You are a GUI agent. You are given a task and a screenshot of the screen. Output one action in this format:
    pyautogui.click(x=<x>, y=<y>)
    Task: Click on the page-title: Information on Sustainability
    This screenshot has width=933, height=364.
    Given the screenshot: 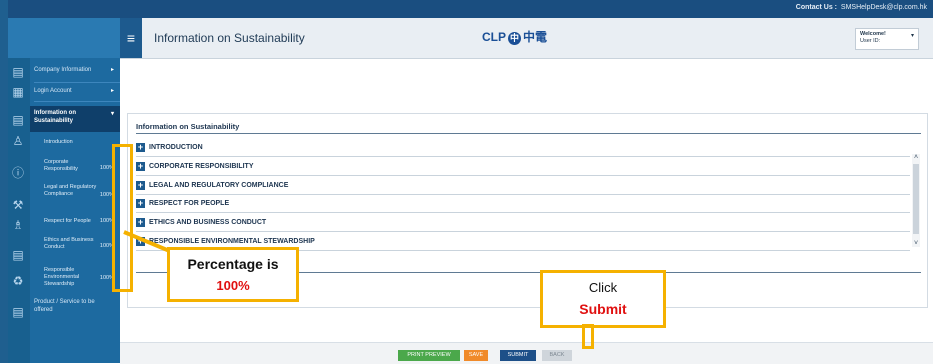 What is the action you would take?
    pyautogui.click(x=229, y=38)
    